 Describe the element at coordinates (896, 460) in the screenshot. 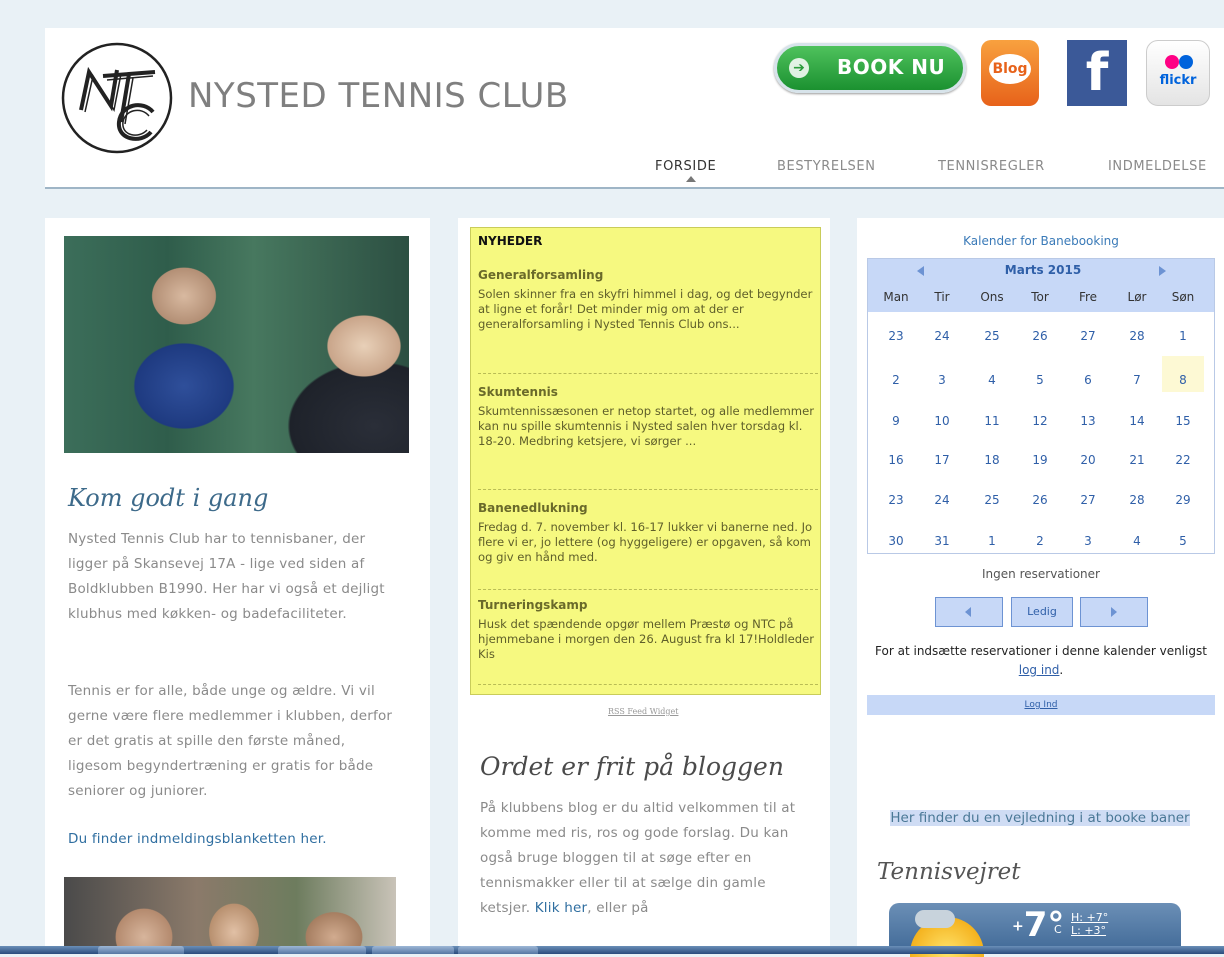

I see `calendar-day: 16` at that location.